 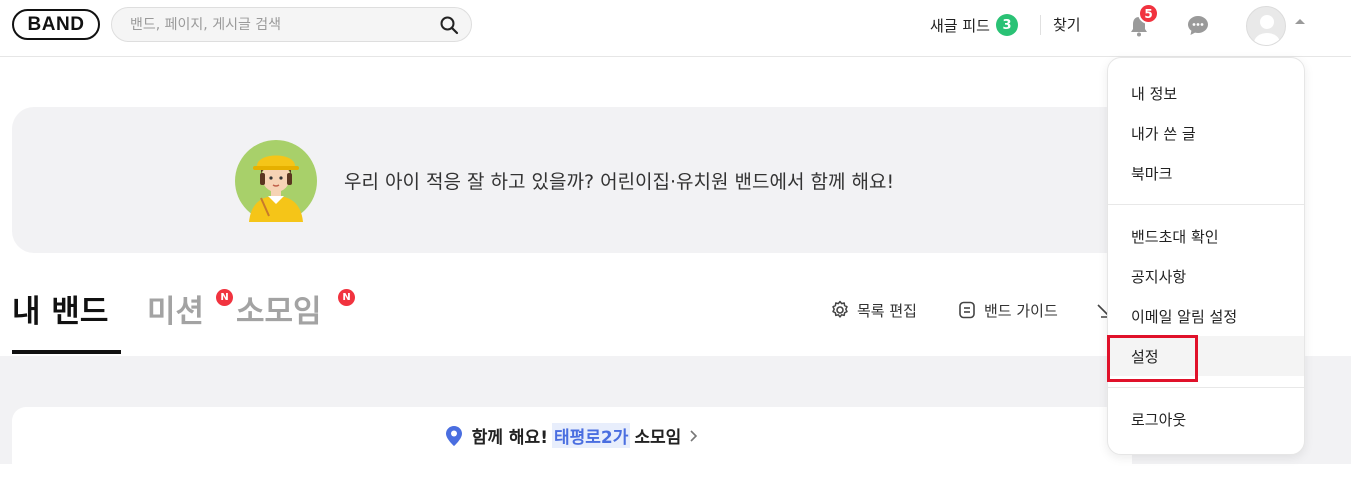 I want to click on profile-avatar, so click(x=1266, y=26).